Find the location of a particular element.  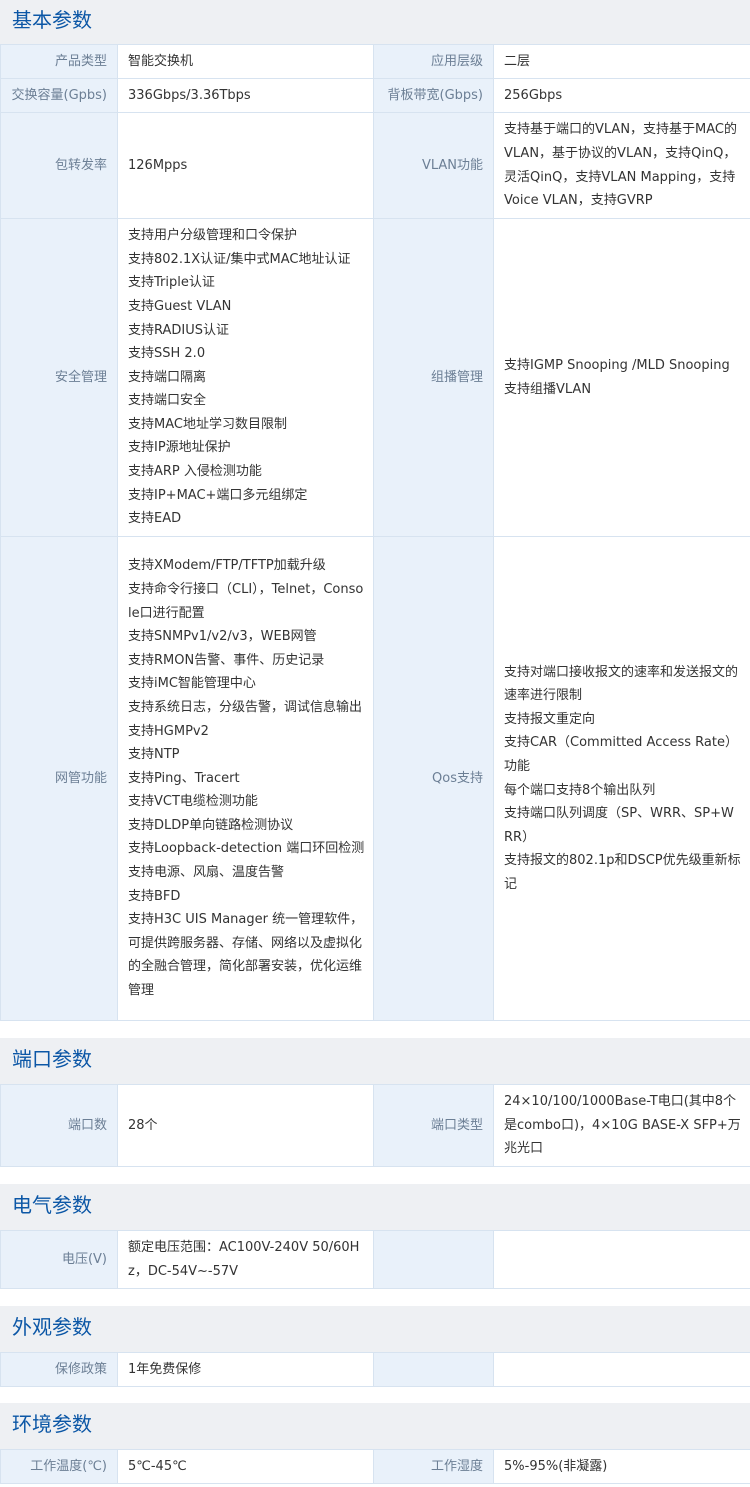

spec-value: 二层 is located at coordinates (621, 61).